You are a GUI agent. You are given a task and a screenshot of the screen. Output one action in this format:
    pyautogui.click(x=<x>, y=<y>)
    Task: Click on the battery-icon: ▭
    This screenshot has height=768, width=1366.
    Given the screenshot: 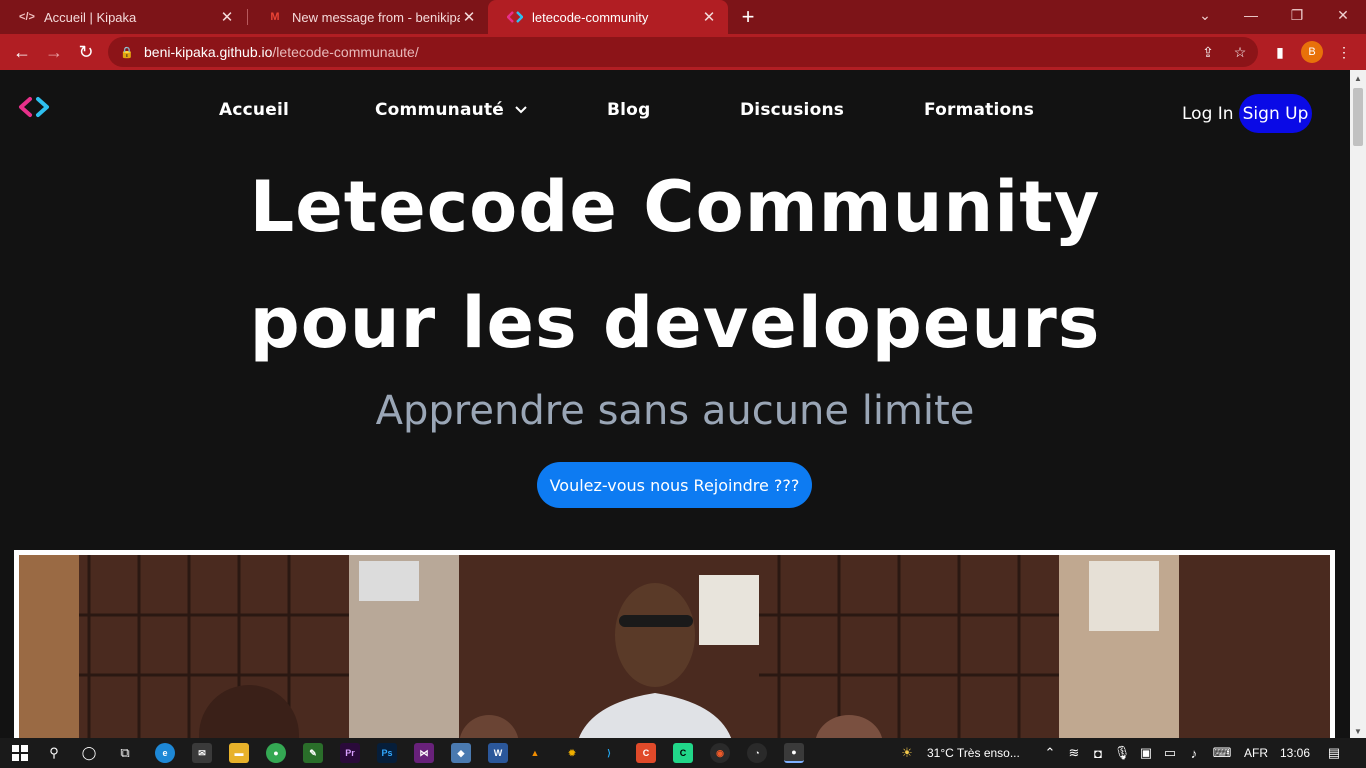 What is the action you would take?
    pyautogui.click(x=1170, y=753)
    